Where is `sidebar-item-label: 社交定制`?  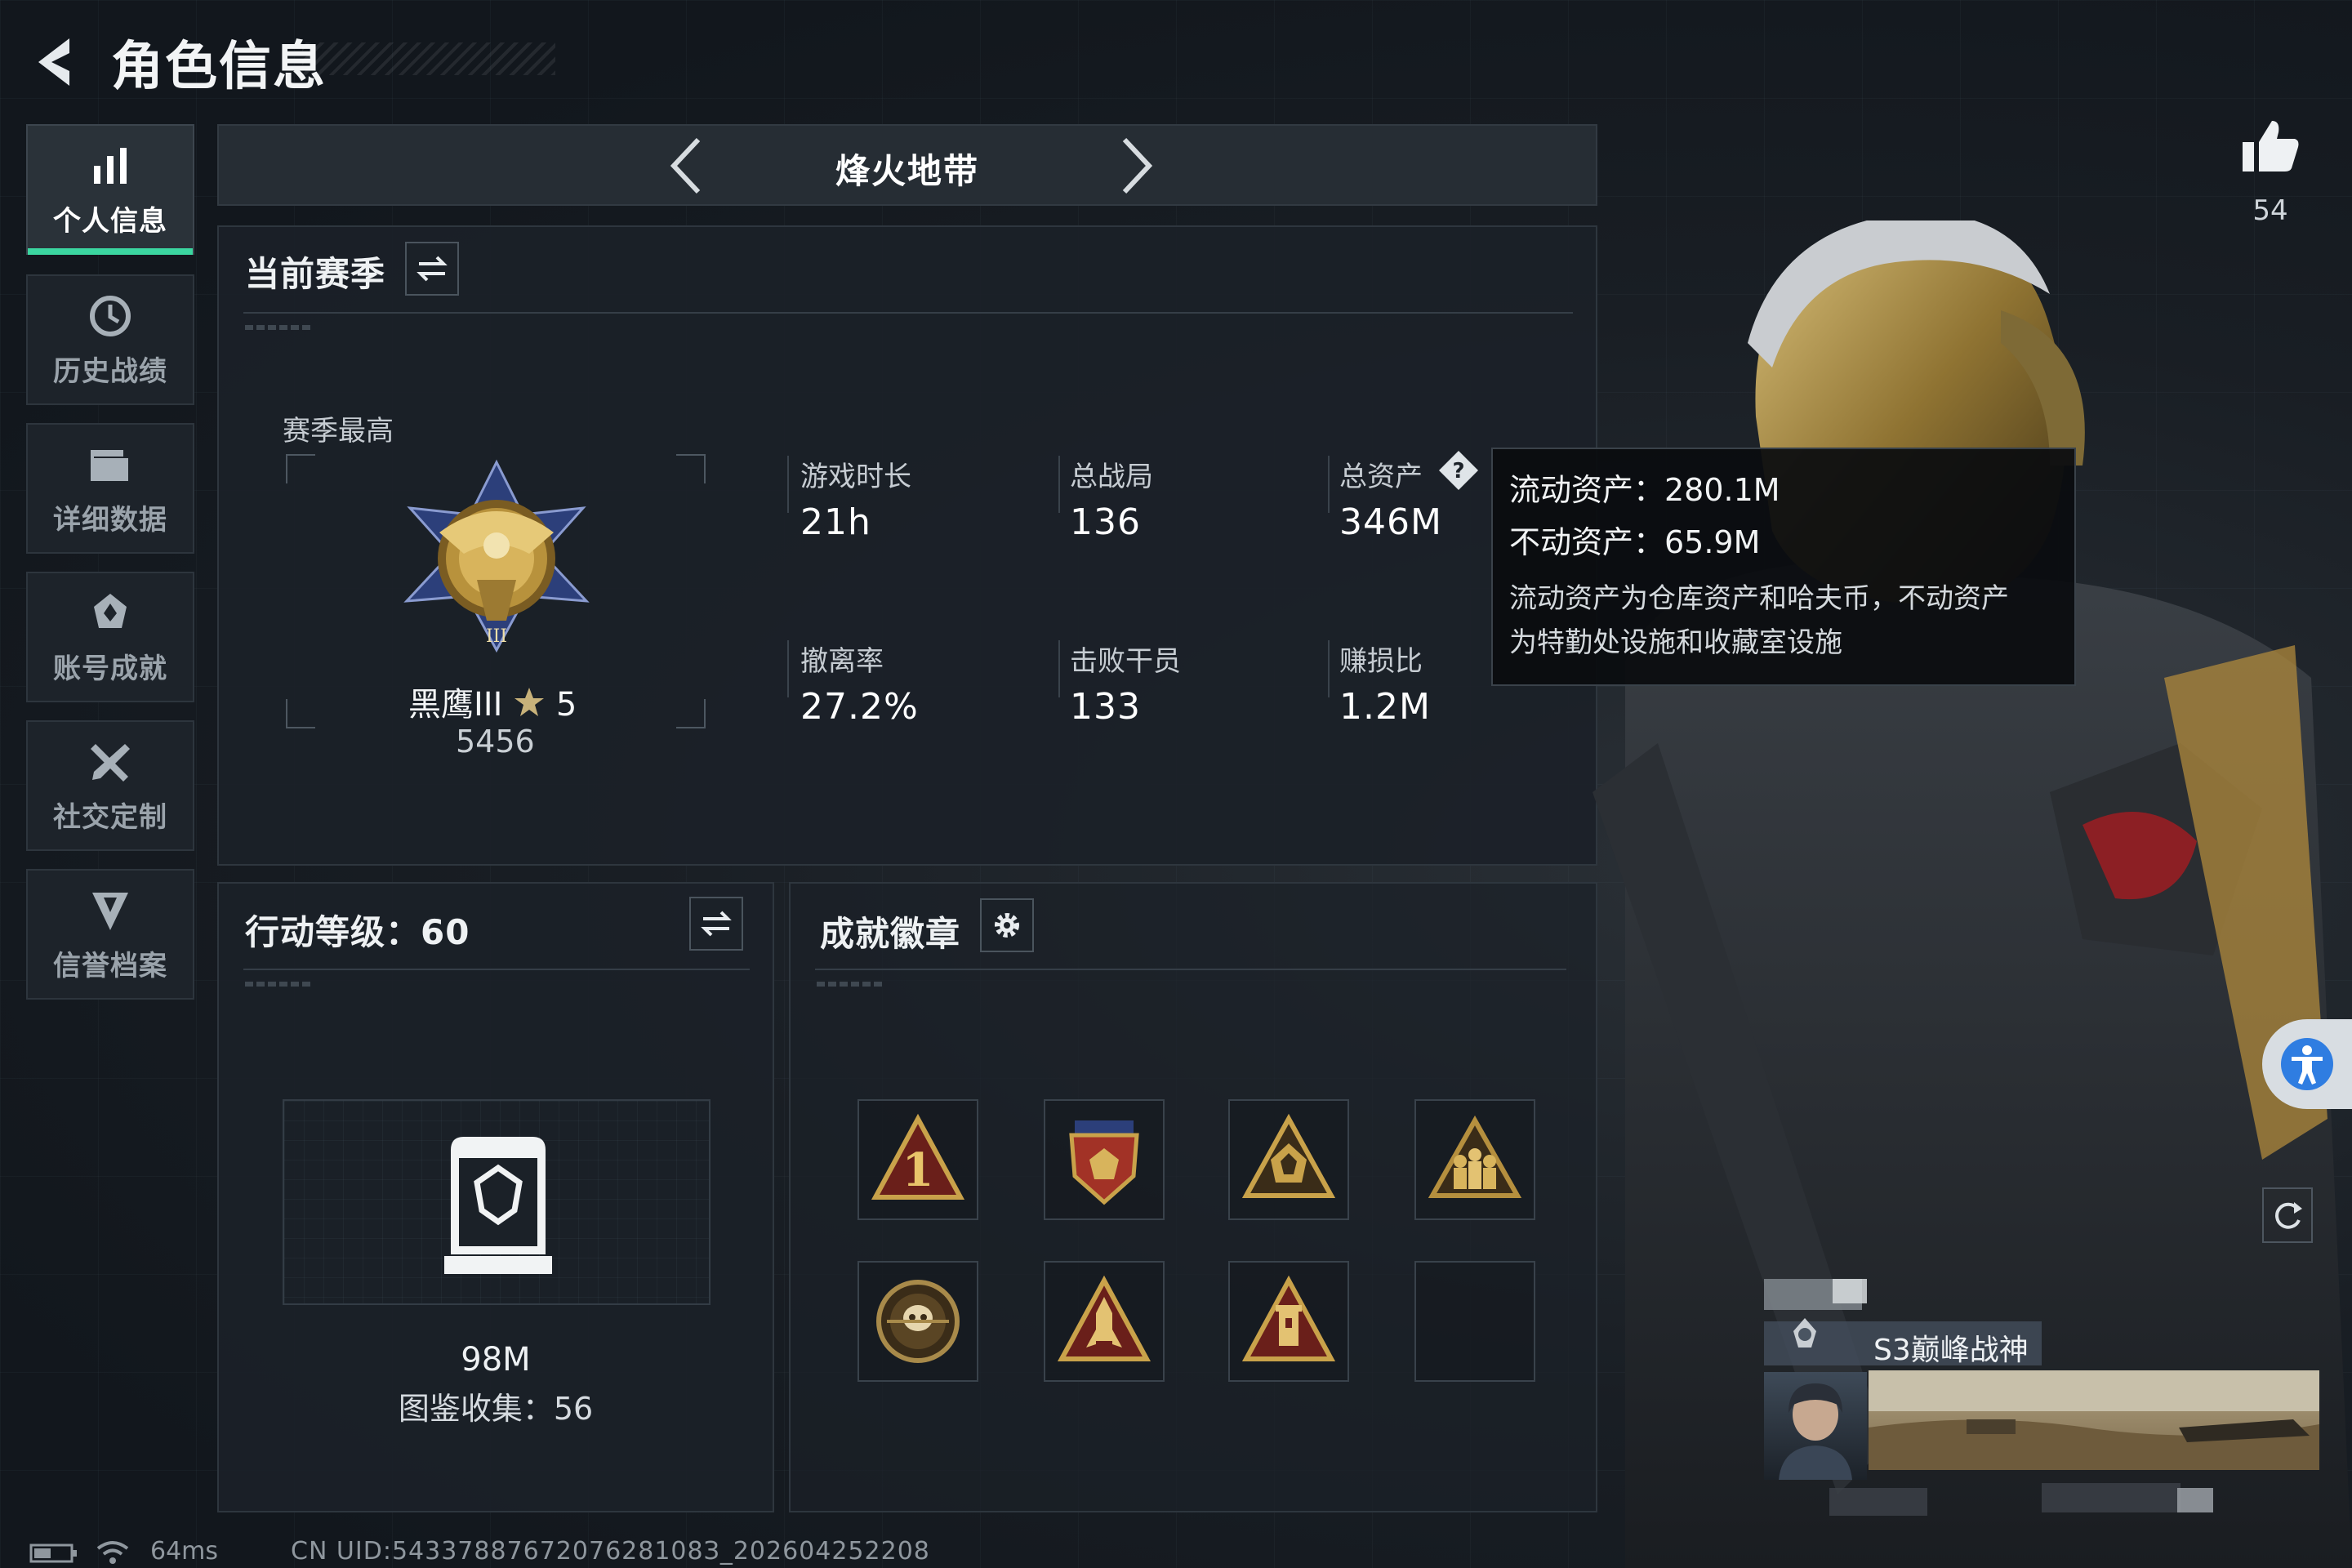 sidebar-item-label: 社交定制 is located at coordinates (110, 817).